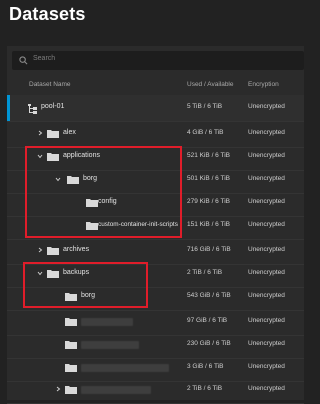 The height and width of the screenshot is (404, 320). What do you see at coordinates (208, 224) in the screenshot?
I see `used-available: 151 KiB / 6 TiB` at bounding box center [208, 224].